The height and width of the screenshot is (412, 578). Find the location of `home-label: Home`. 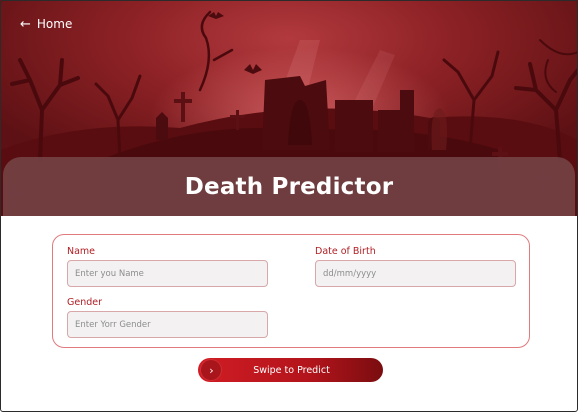

home-label: Home is located at coordinates (54, 24).